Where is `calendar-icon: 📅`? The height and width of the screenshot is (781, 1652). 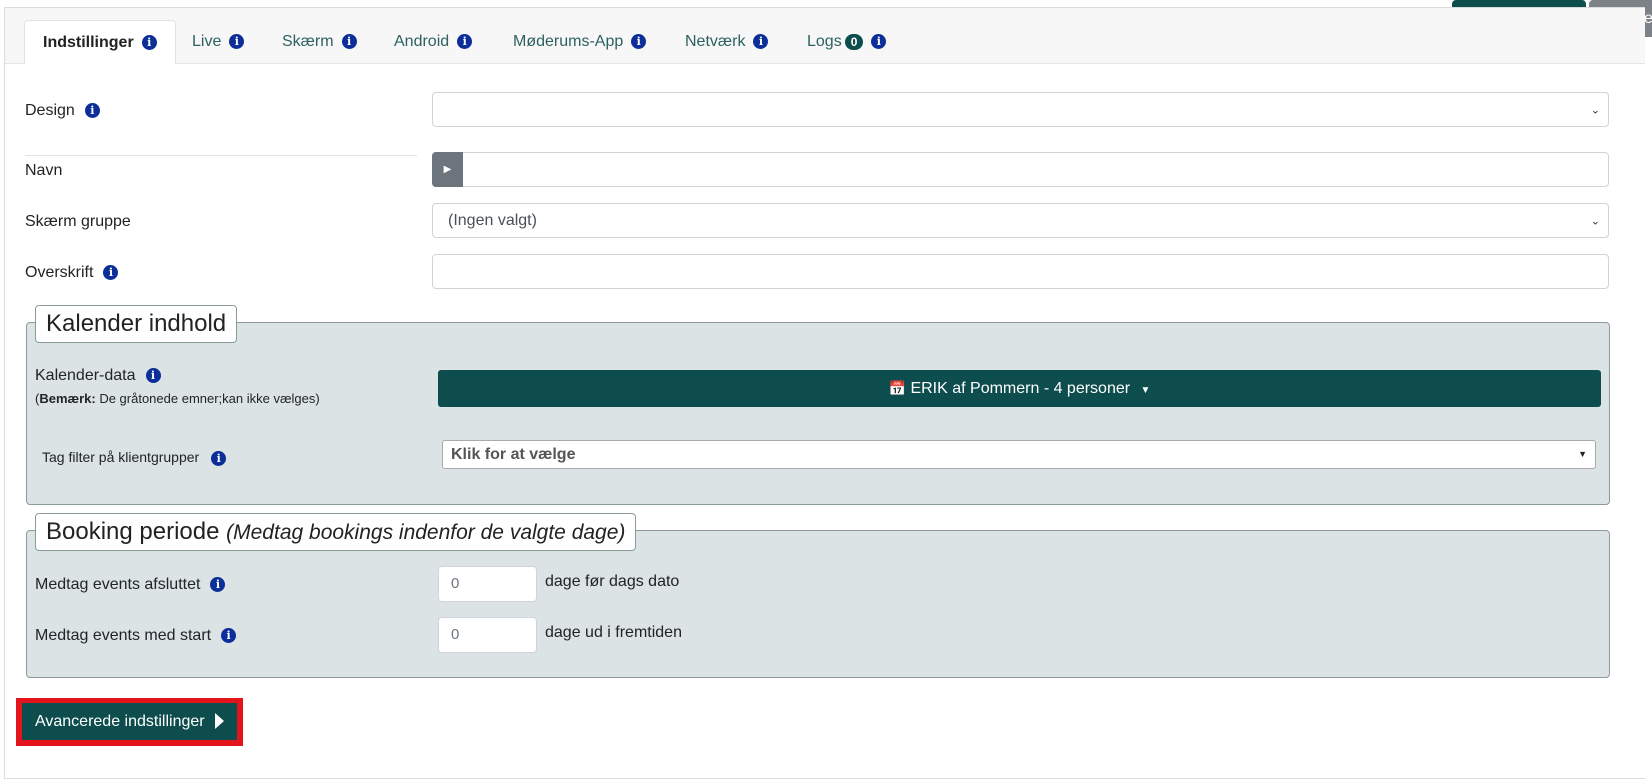 calendar-icon: 📅 is located at coordinates (897, 387).